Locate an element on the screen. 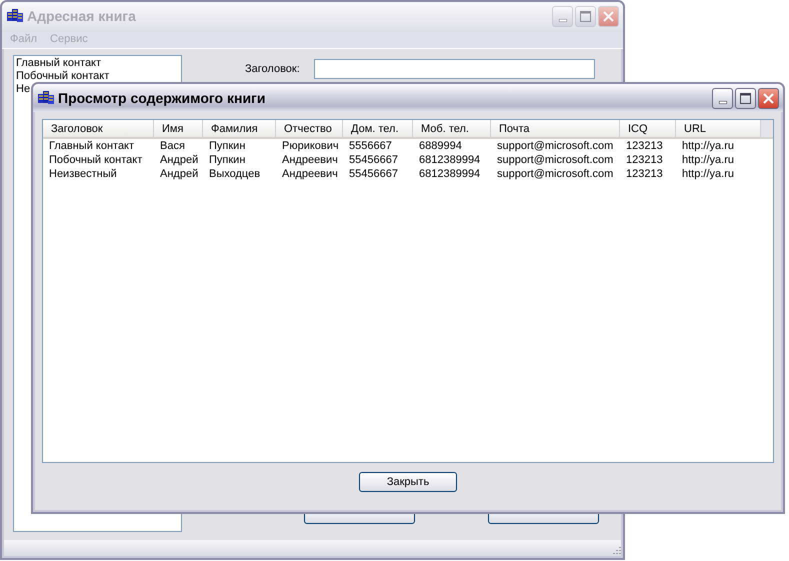  column-header: Моб. тел. is located at coordinates (452, 128).